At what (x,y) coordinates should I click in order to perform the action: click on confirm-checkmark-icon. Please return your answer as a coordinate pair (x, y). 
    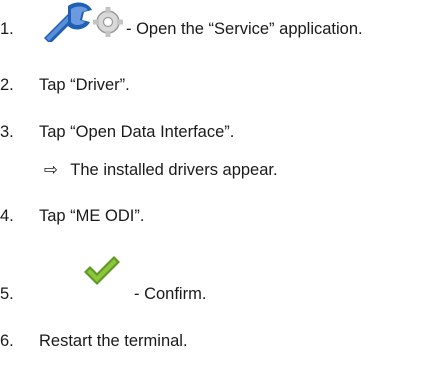
    Looking at the image, I should click on (102, 273).